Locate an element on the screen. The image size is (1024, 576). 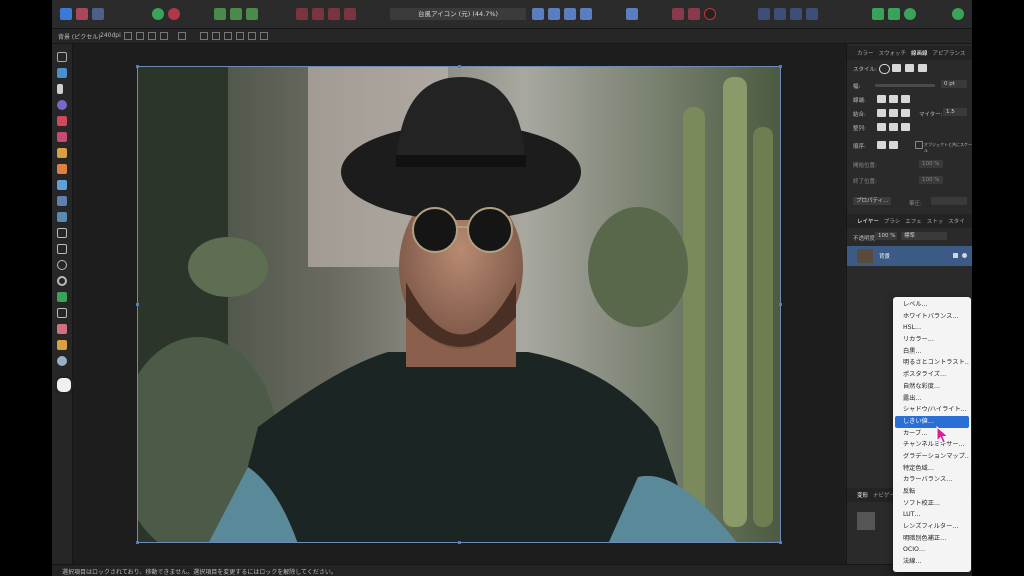
quick-mask-icon is located at coordinates (302, 14).